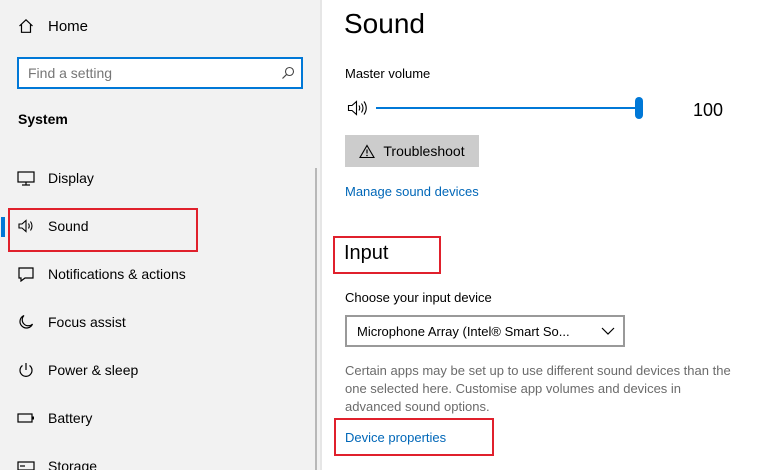 Image resolution: width=770 pixels, height=470 pixels. Describe the element at coordinates (26, 418) in the screenshot. I see `battery-icon` at that location.